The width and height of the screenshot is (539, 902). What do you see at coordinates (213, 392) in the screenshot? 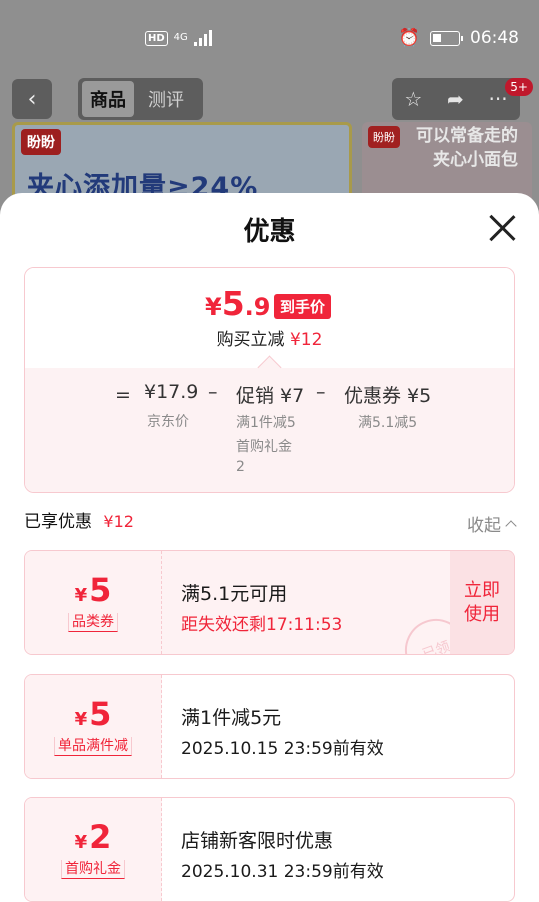
I see `minus-sign-1: –` at bounding box center [213, 392].